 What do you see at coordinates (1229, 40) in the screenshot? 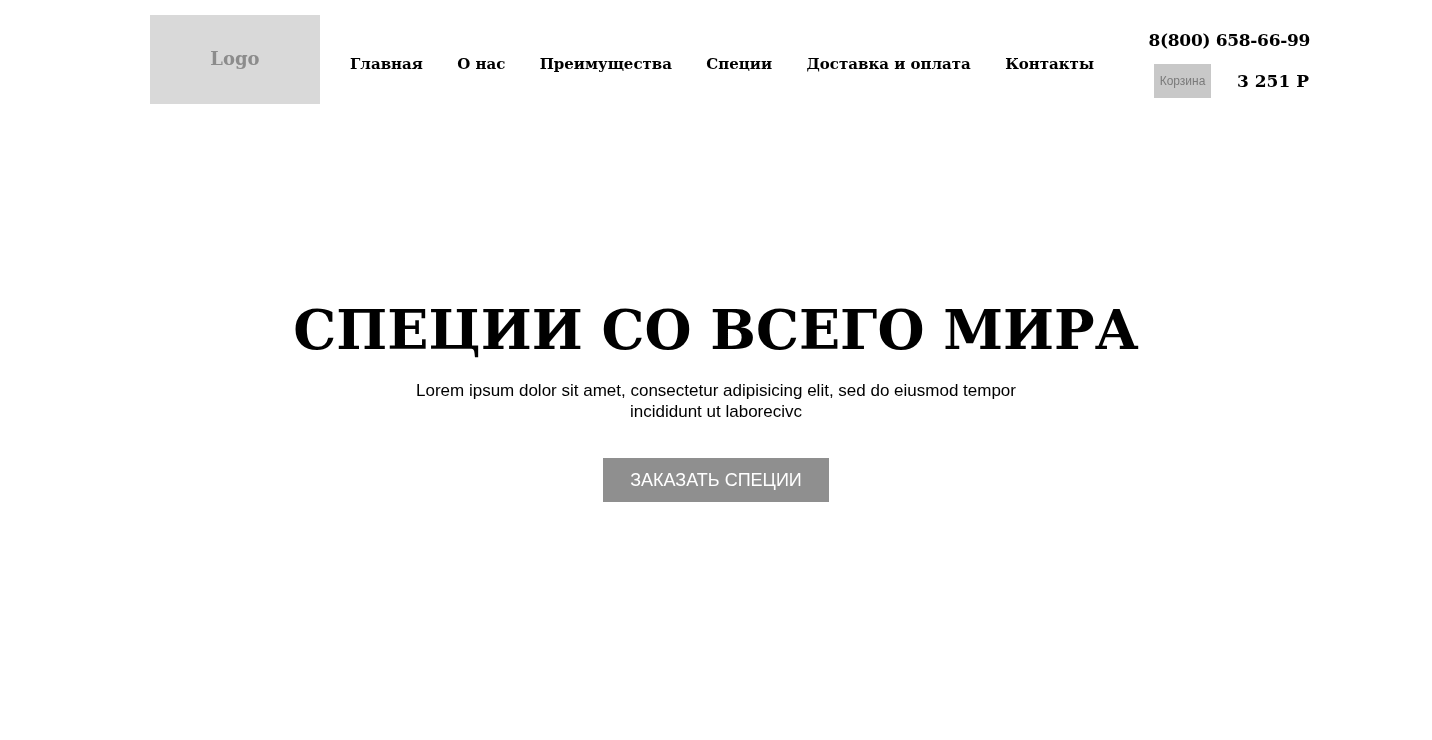
I see `phone-number: 8(800) 658-66-99` at bounding box center [1229, 40].